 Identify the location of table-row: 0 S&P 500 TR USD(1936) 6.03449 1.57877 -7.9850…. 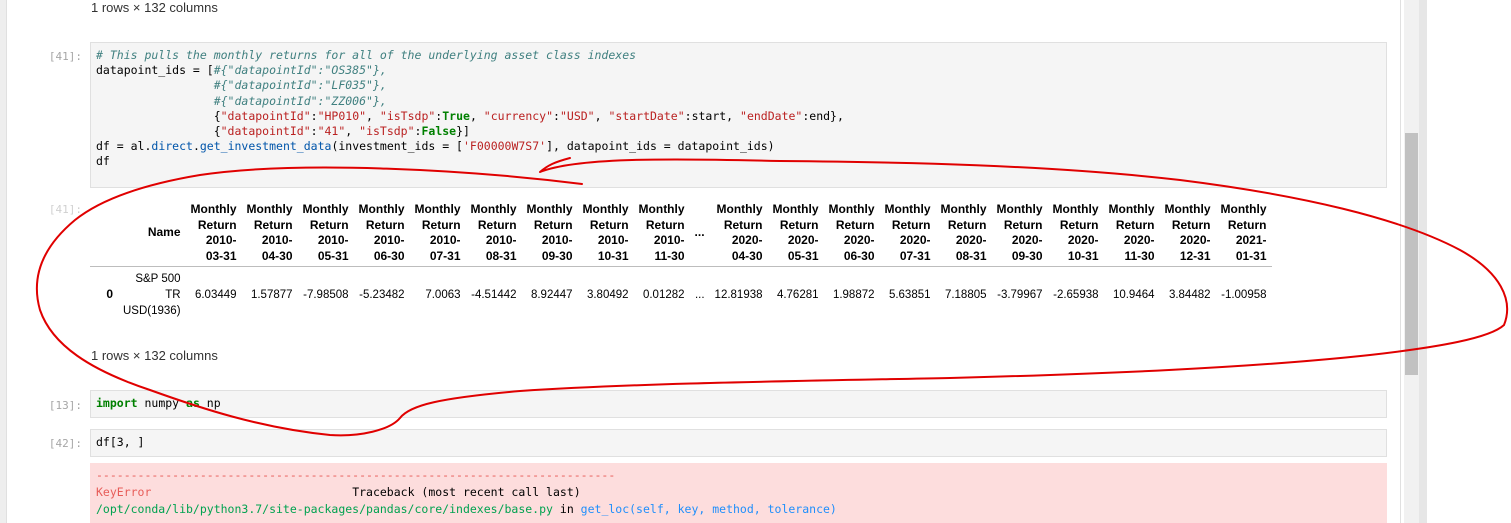
(681, 295).